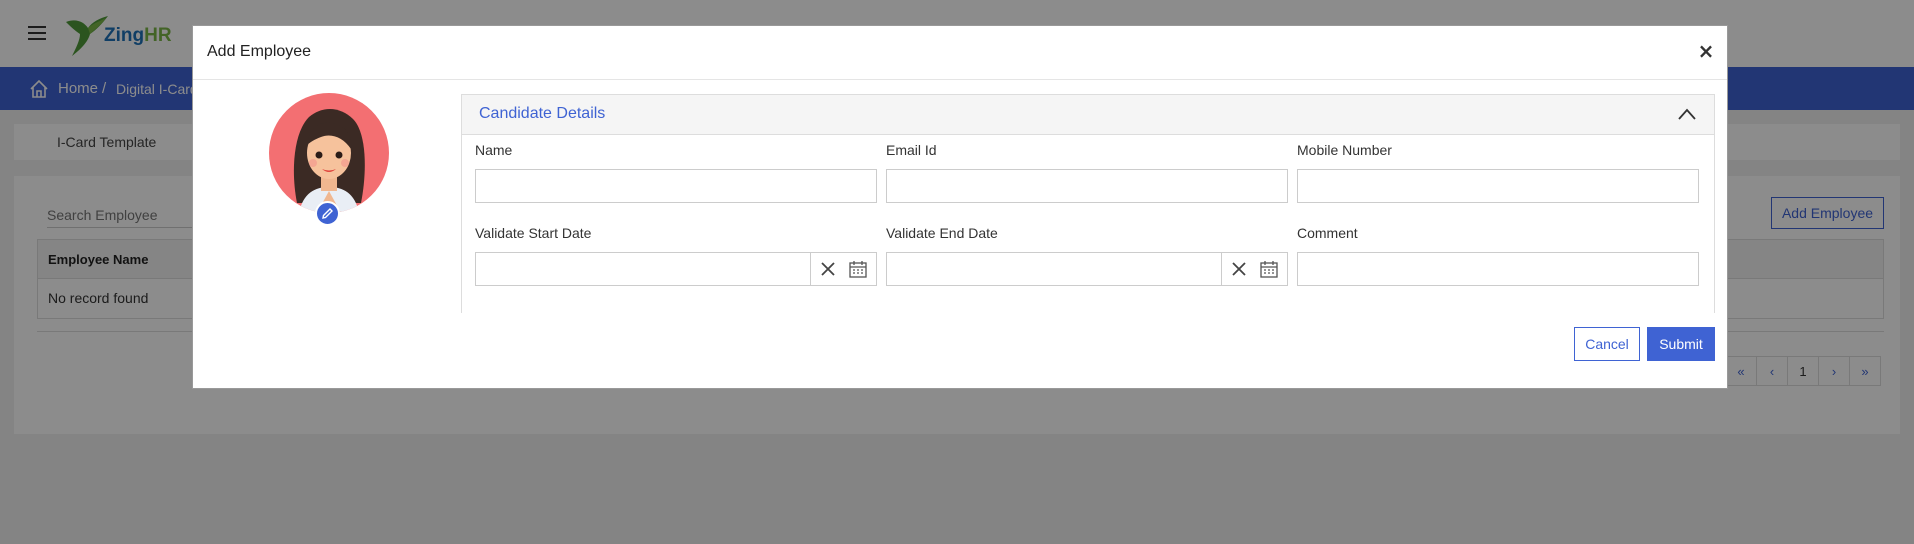  Describe the element at coordinates (1087, 186) in the screenshot. I see `email-field` at that location.